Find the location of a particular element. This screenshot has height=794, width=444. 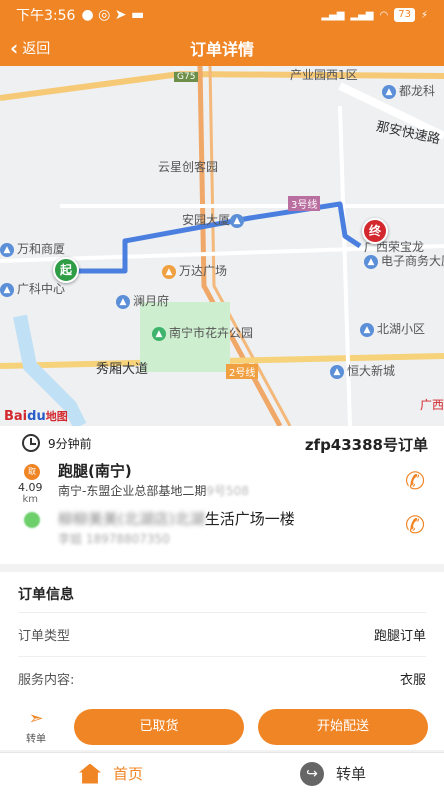

start-delivery-button: 开始配送 is located at coordinates (343, 727).